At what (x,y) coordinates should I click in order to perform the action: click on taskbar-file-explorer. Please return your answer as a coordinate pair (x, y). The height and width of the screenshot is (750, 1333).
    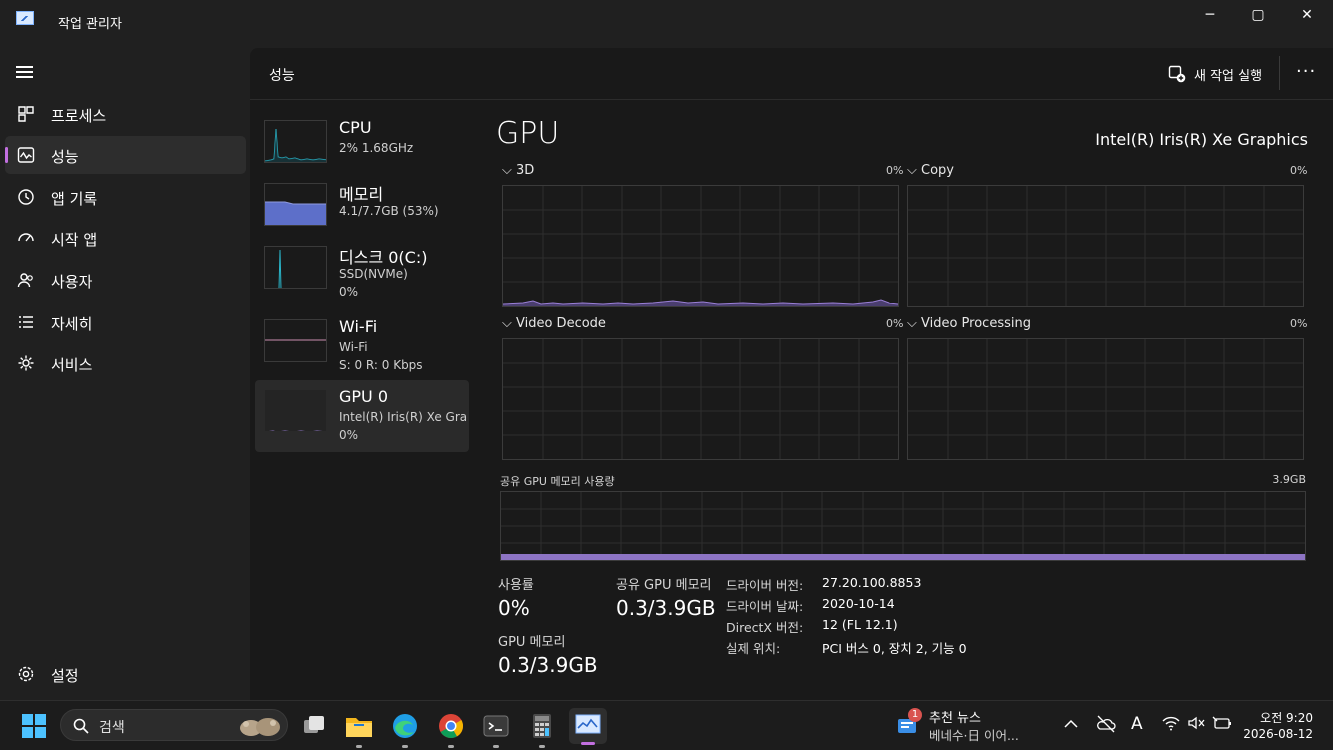
    Looking at the image, I should click on (359, 729).